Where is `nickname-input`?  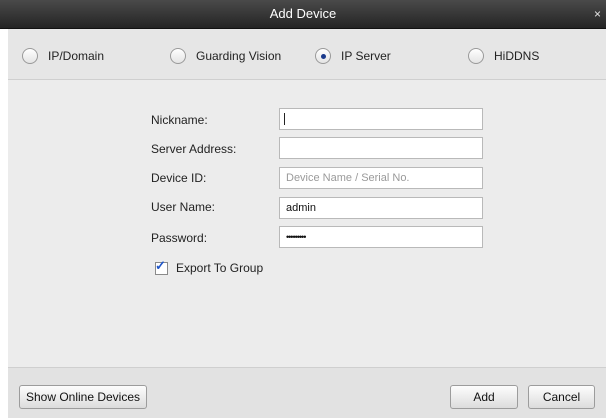
nickname-input is located at coordinates (381, 119).